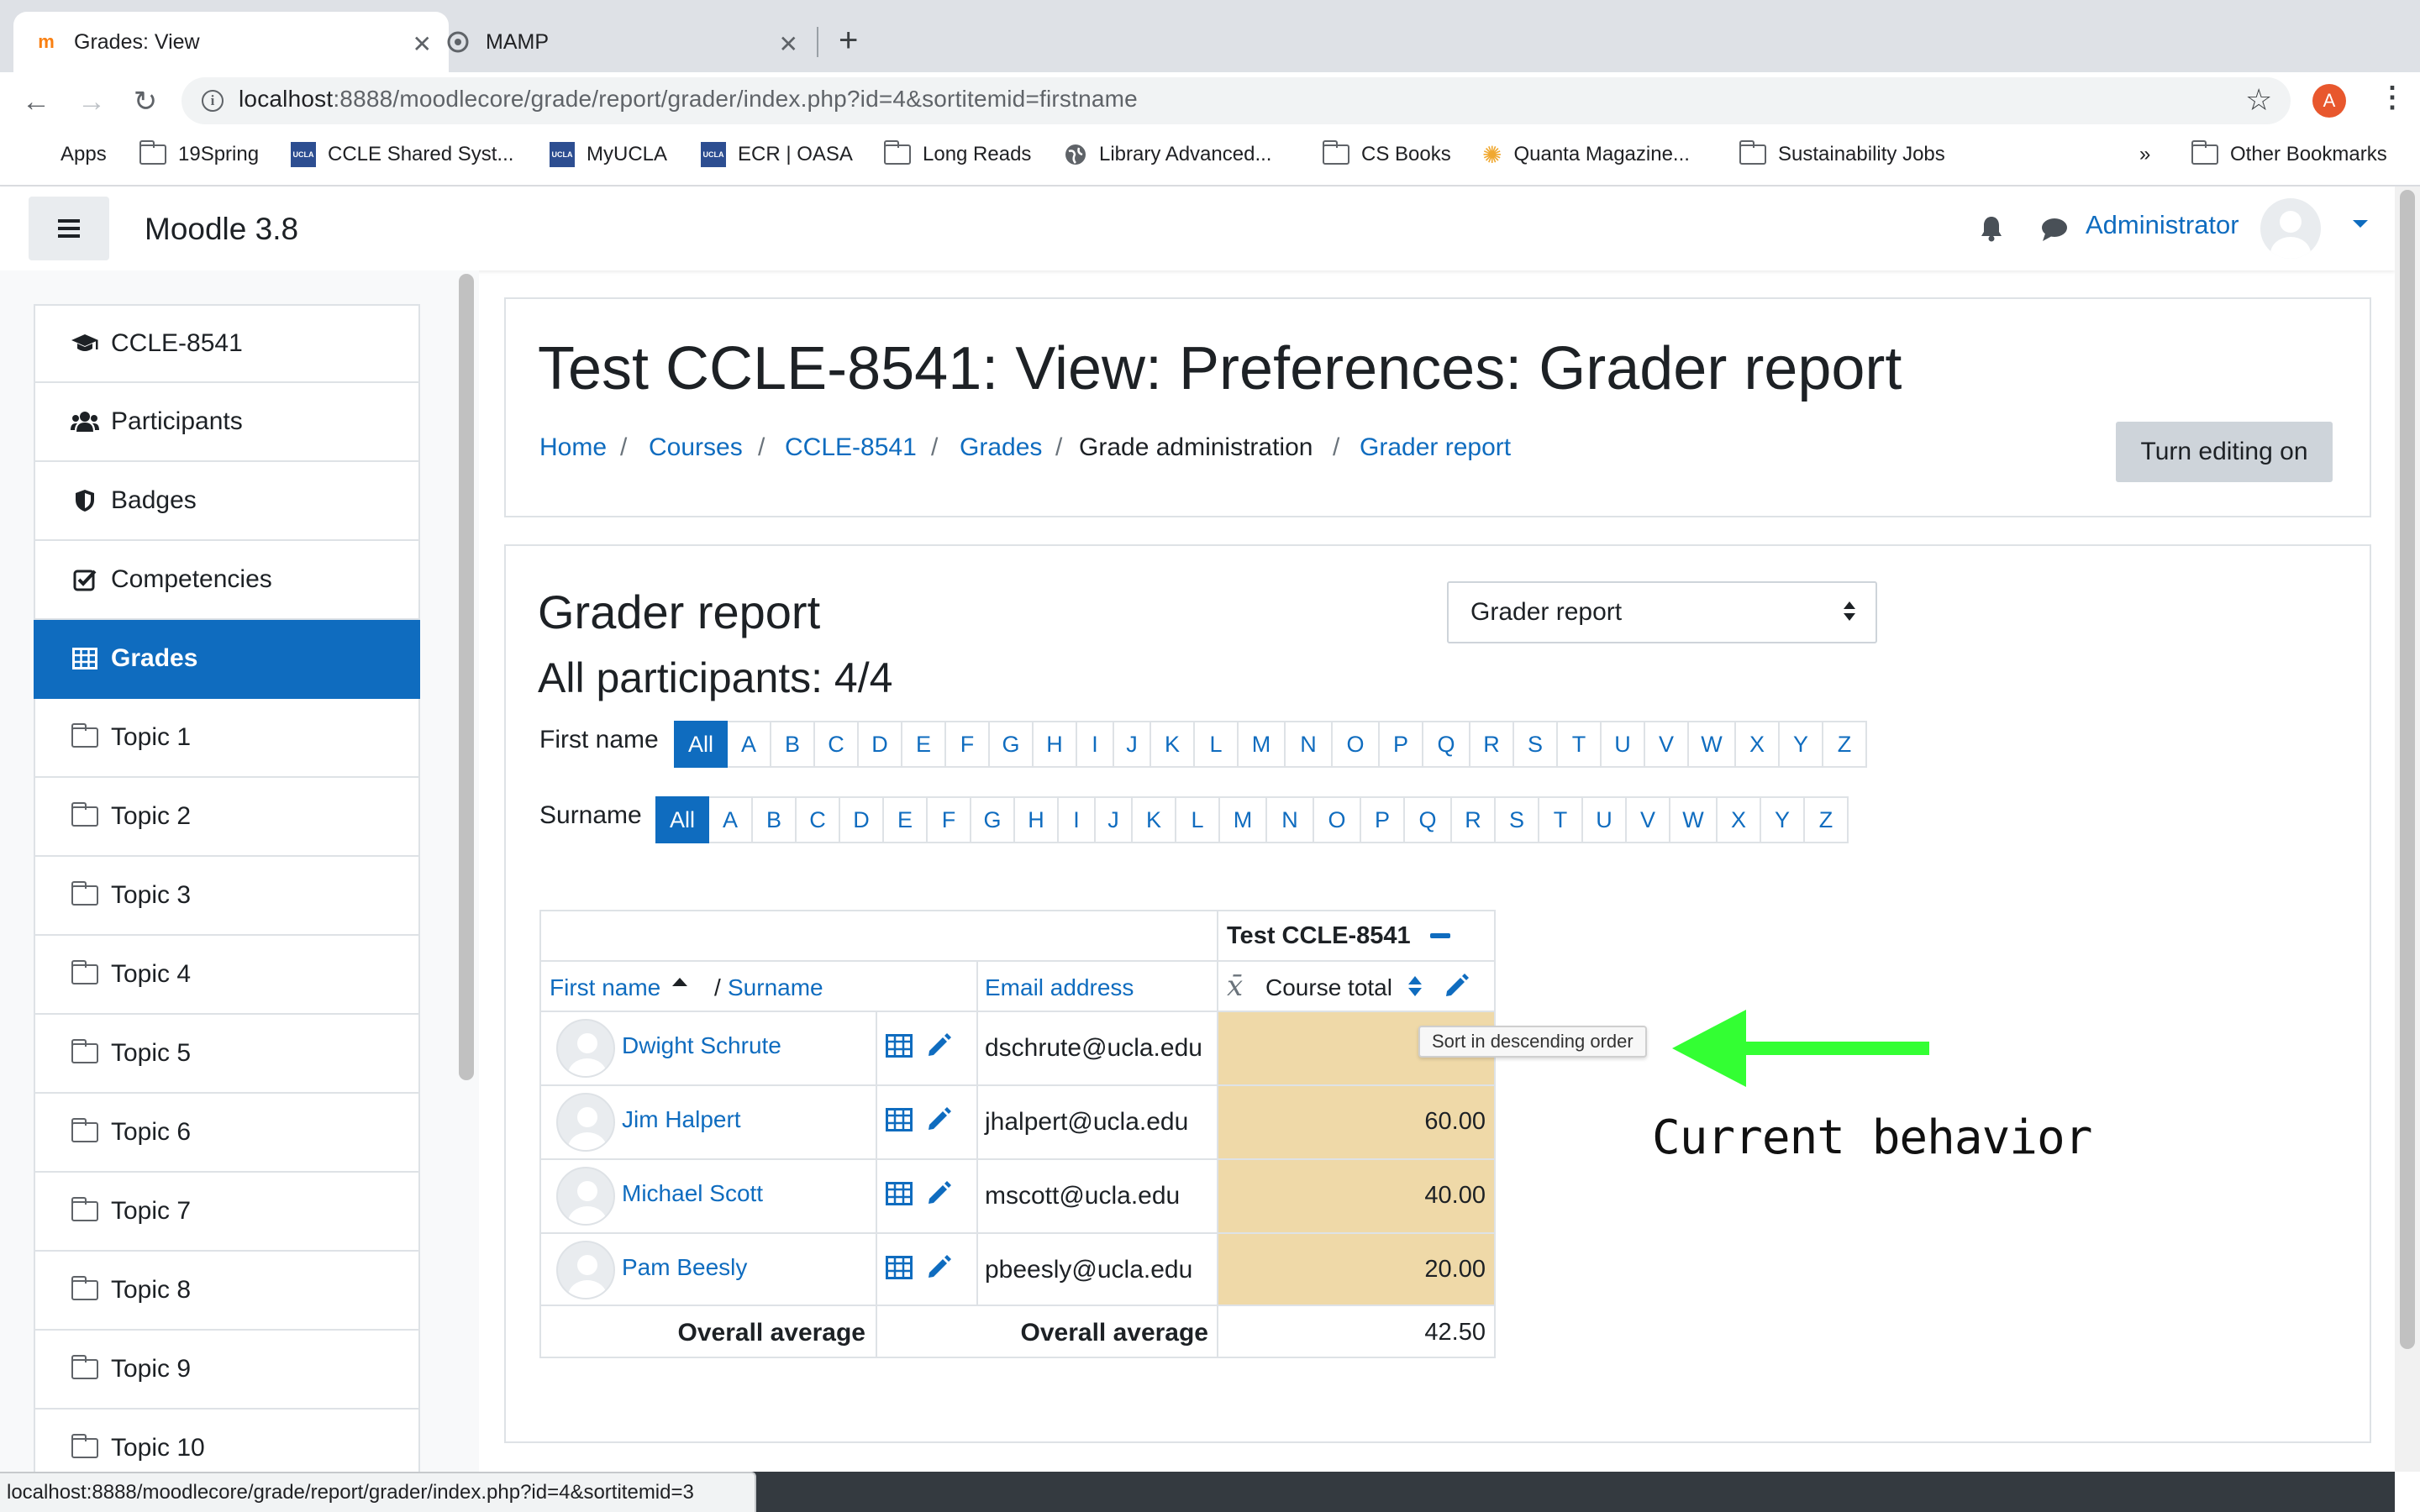 The width and height of the screenshot is (2420, 1512). I want to click on surname-initial-n: N, so click(1290, 819).